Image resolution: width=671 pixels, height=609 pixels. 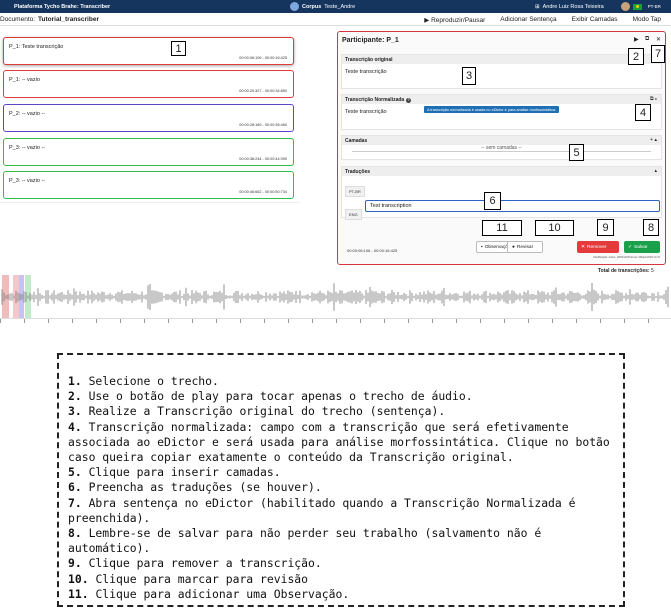 I want to click on original-transcription-input: Teste transcrição, so click(x=501, y=72).